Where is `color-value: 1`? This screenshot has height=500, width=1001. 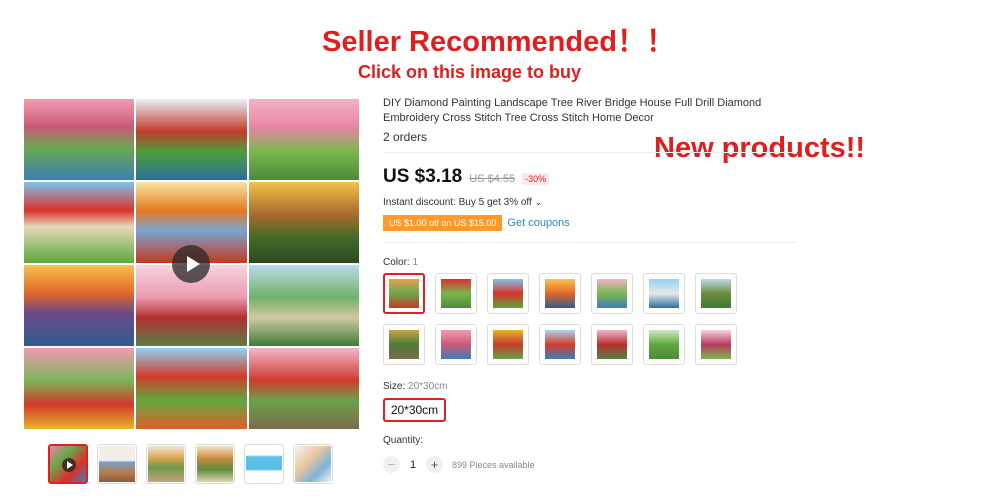 color-value: 1 is located at coordinates (415, 262).